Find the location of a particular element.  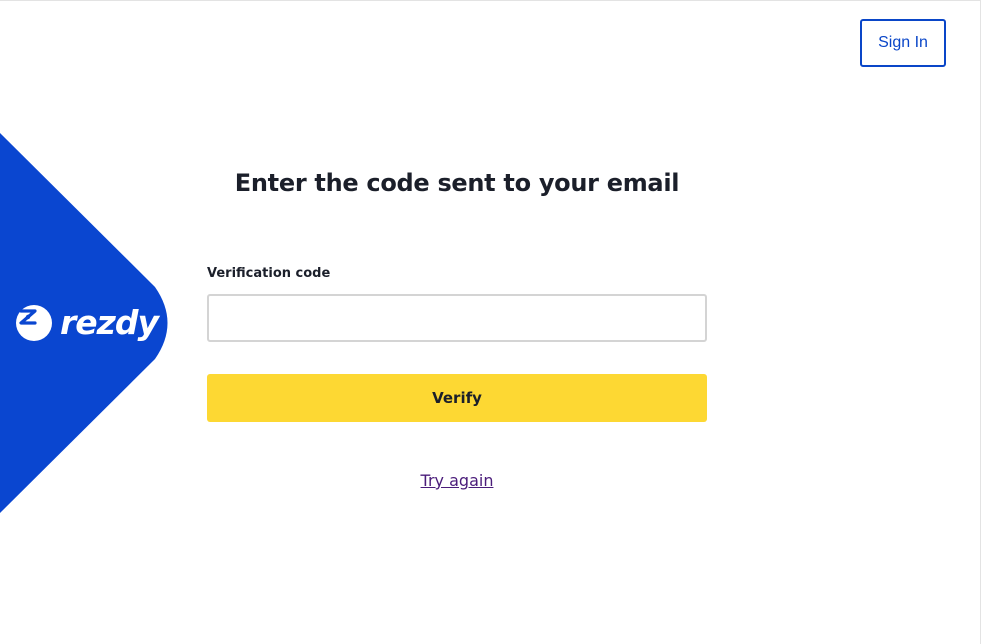

page-title: Enter the code sent to your email is located at coordinates (457, 183).